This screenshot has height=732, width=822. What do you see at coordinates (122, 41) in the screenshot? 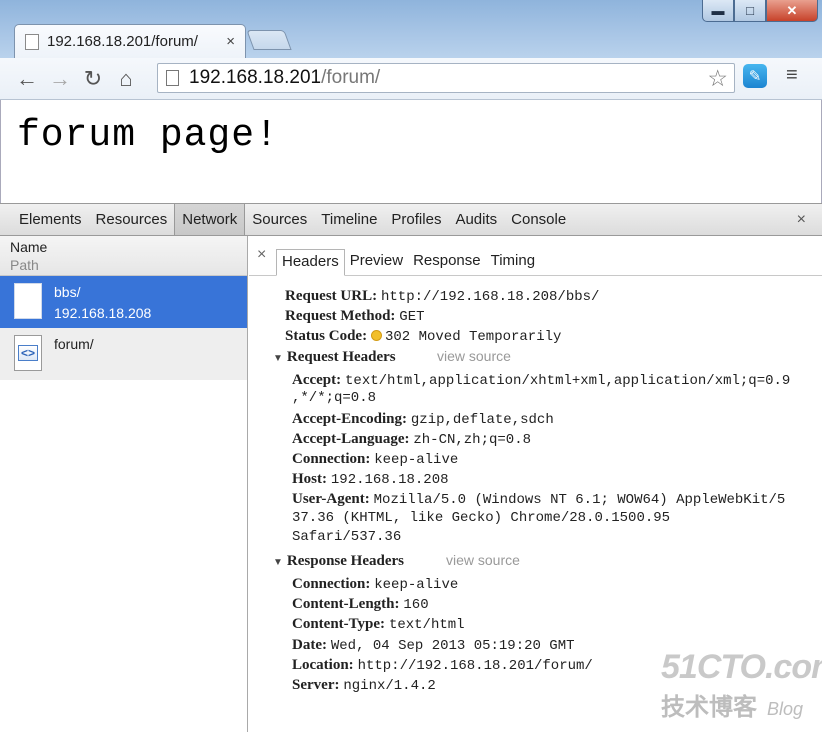
I see `tab-title: 192.168.18.201/forum/` at bounding box center [122, 41].